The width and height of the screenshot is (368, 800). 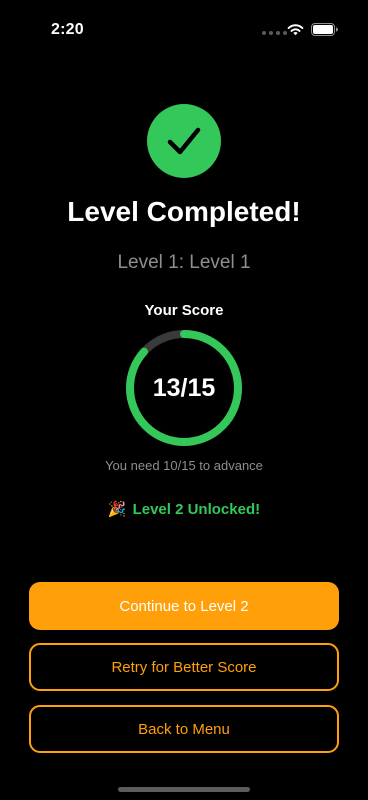 I want to click on battery-icon, so click(x=324, y=29).